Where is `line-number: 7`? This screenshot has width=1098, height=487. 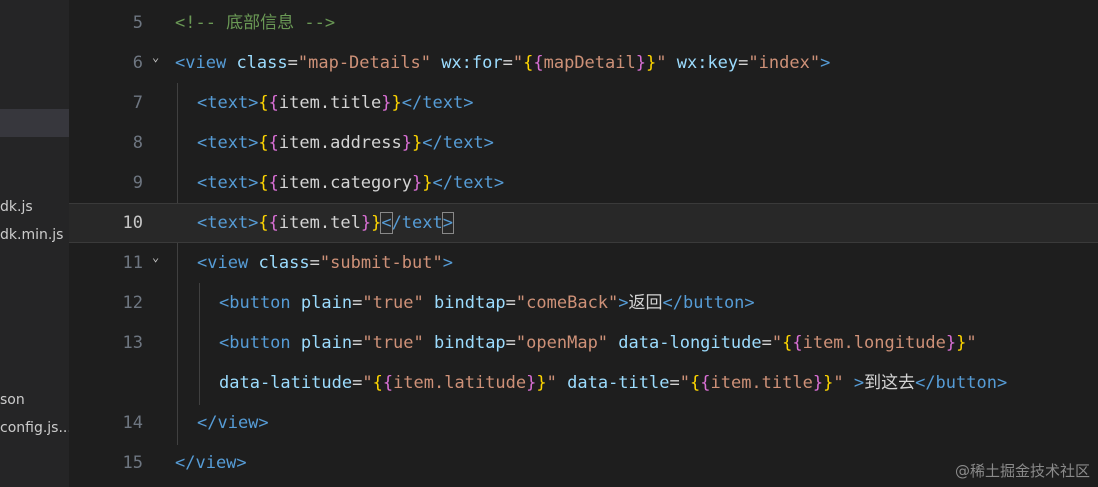 line-number: 7 is located at coordinates (137, 103).